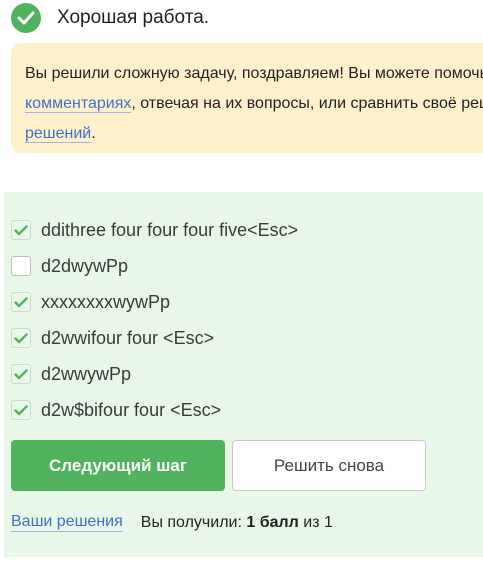 This screenshot has width=483, height=565. Describe the element at coordinates (86, 373) in the screenshot. I see `option-label: d2wwywPp` at that location.